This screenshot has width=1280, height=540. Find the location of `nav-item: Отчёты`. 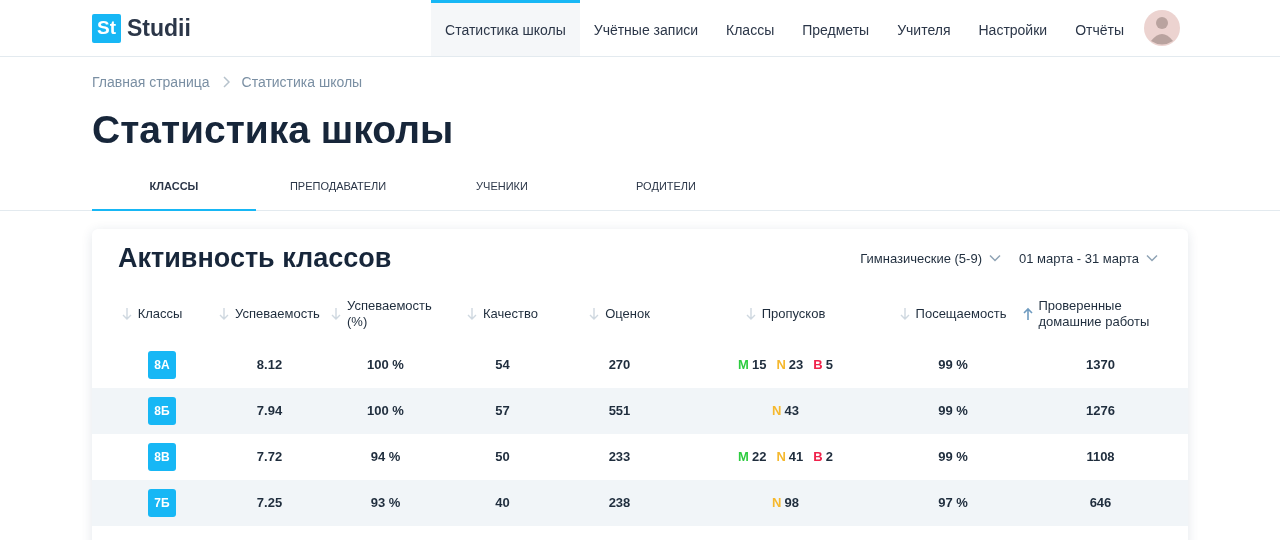

nav-item: Отчёты is located at coordinates (1099, 28).